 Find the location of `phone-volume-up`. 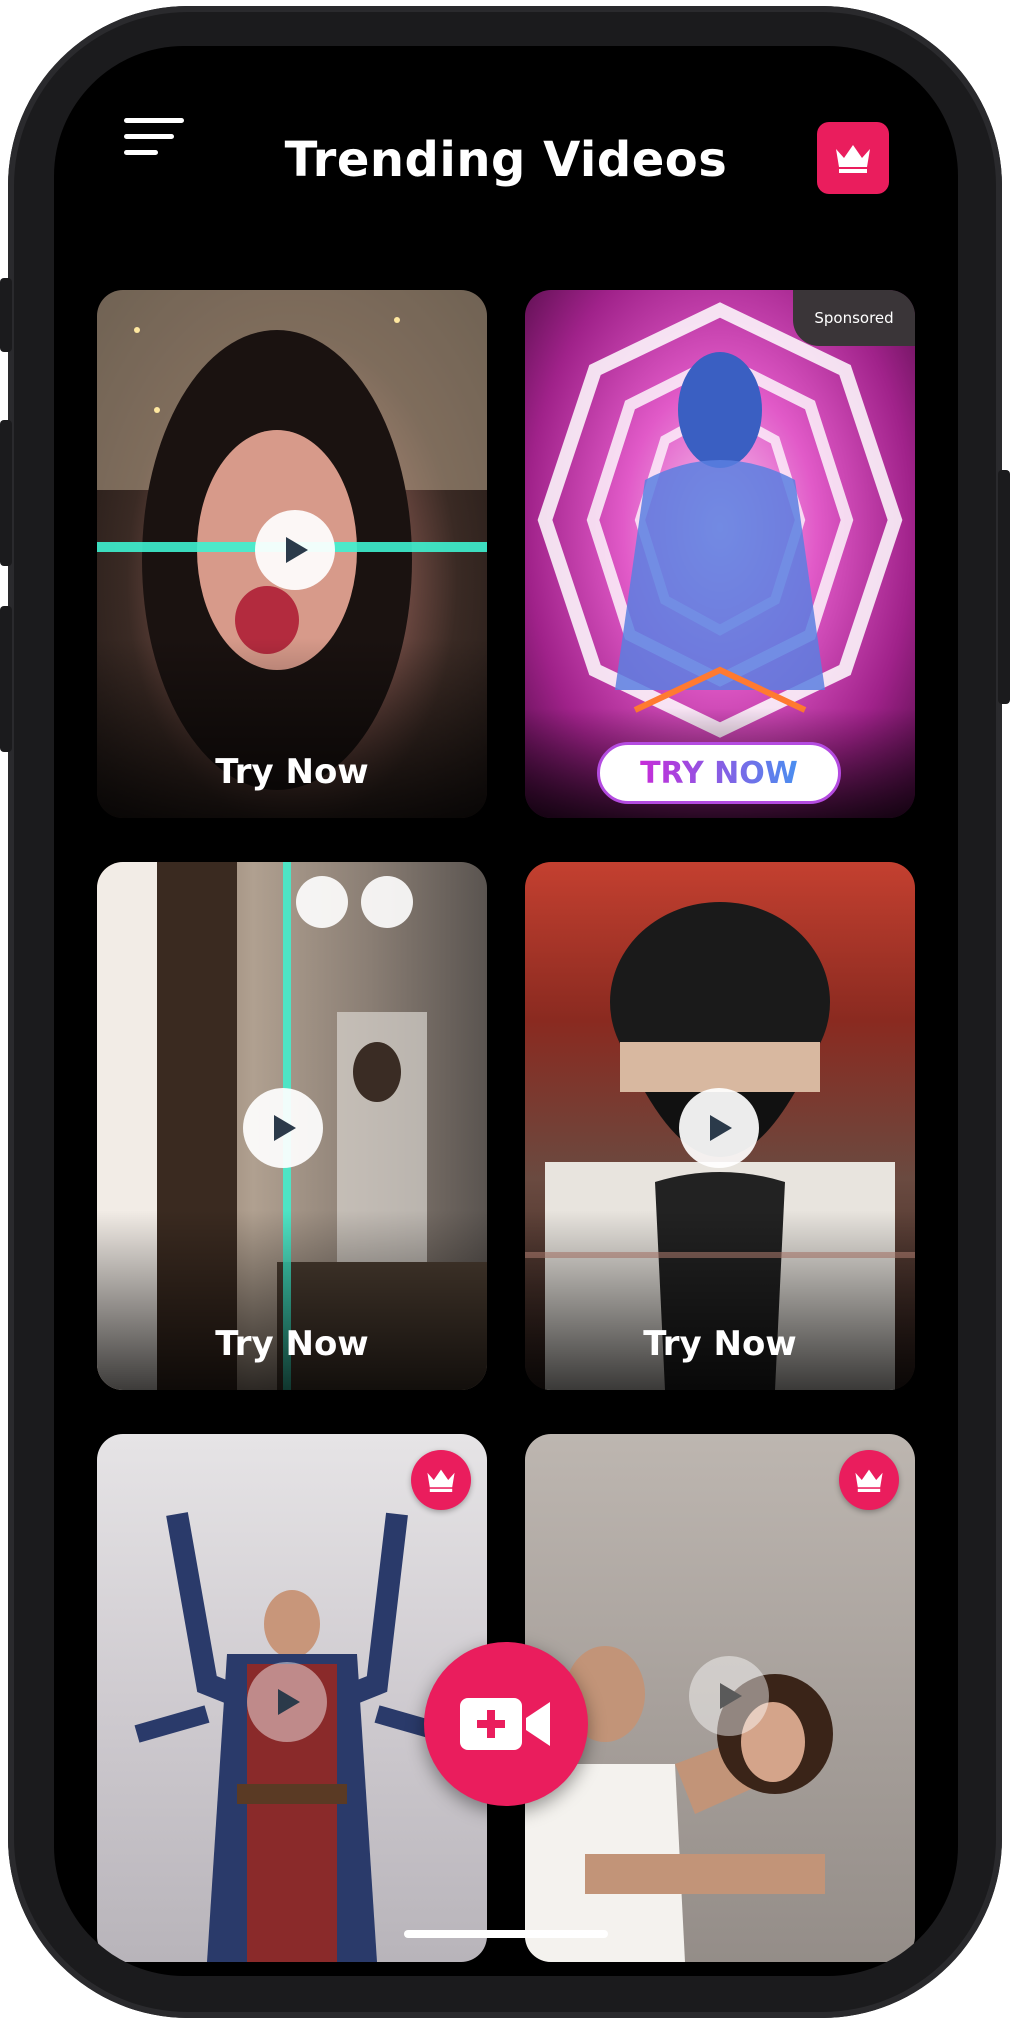

phone-volume-up is located at coordinates (6, 493).